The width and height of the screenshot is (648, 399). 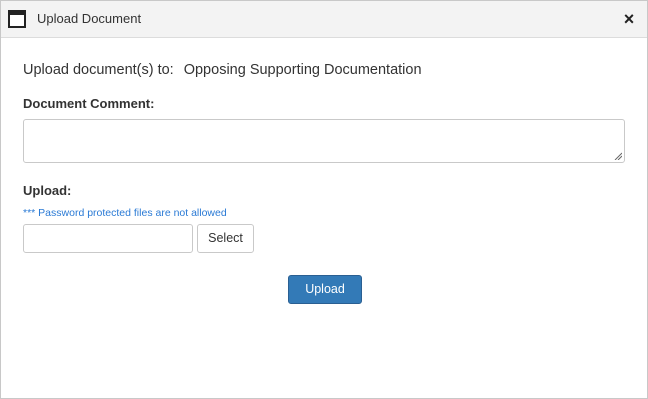 I want to click on upload-destination-value: Opposing Supporting Documentation, so click(x=302, y=70).